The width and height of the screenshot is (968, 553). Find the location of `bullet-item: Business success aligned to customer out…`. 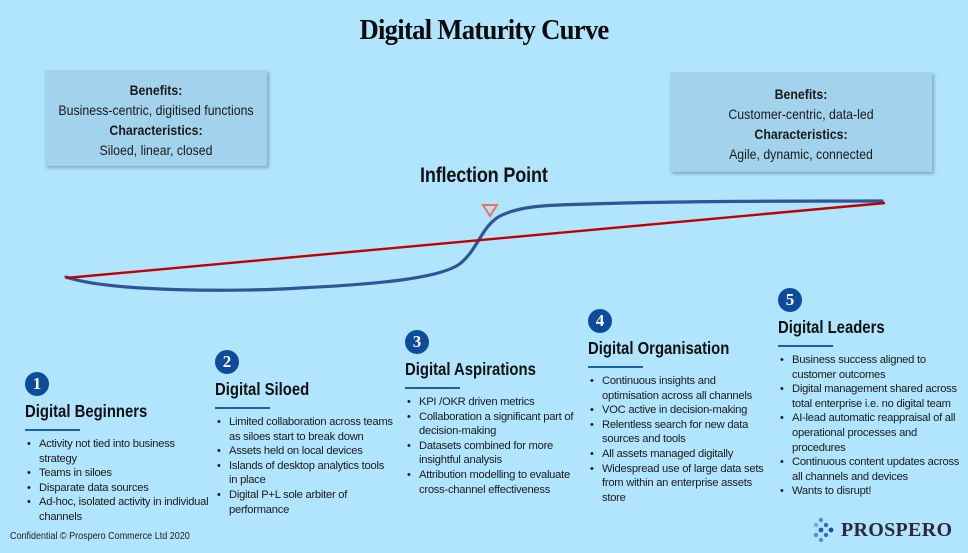

bullet-item: Business success aligned to customer out… is located at coordinates (871, 367).